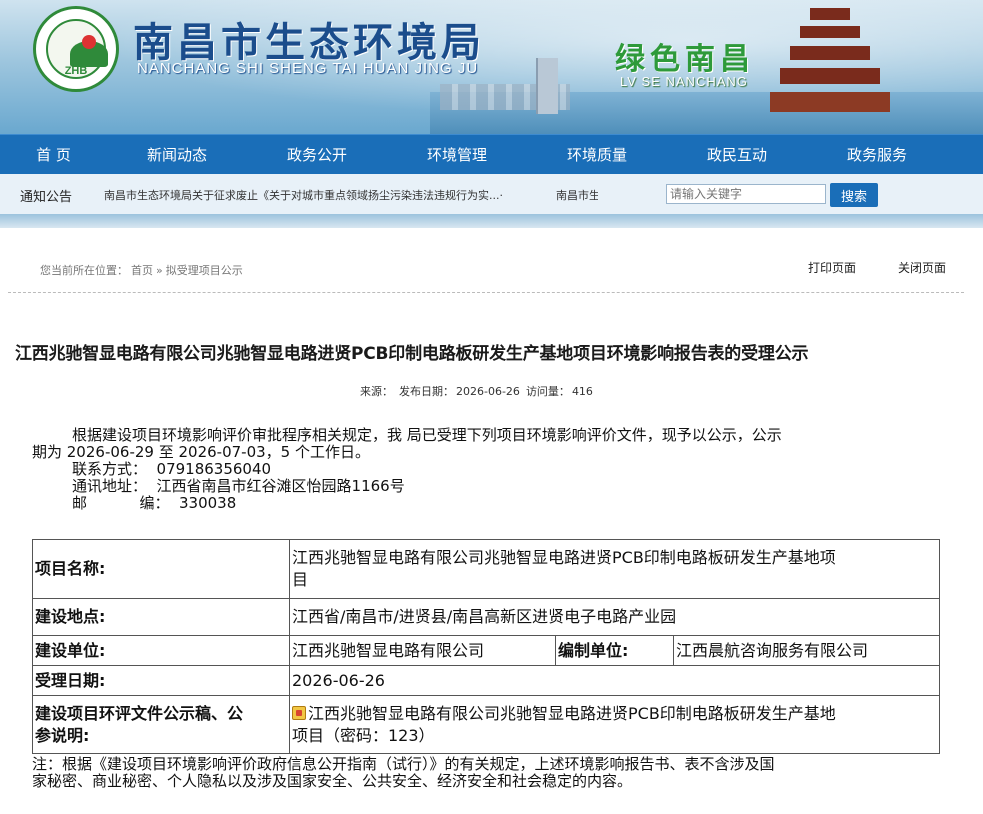 The height and width of the screenshot is (814, 983). Describe the element at coordinates (806, 650) in the screenshot. I see `compiler-value: 江西晨航咨询服务有限公司` at that location.